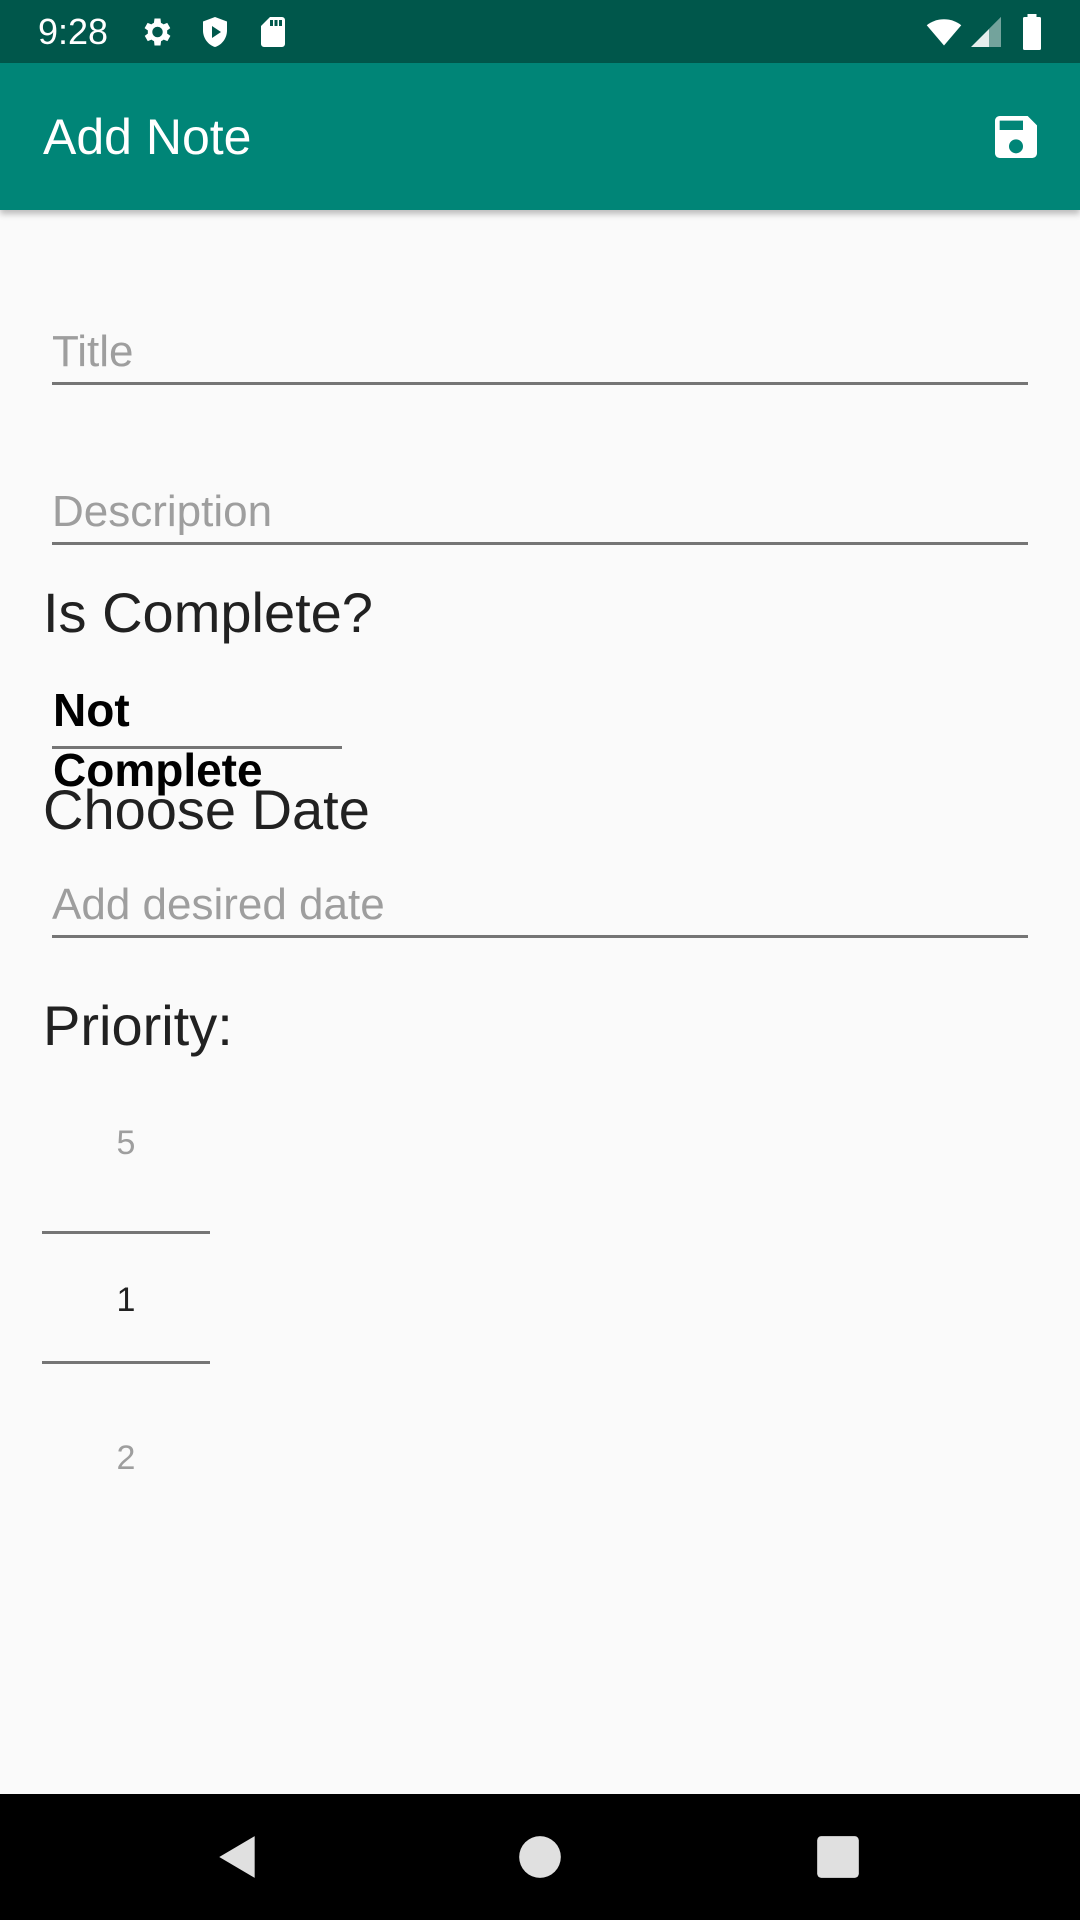 This screenshot has width=1080, height=1920. I want to click on complete-label: Is Complete?, so click(208, 612).